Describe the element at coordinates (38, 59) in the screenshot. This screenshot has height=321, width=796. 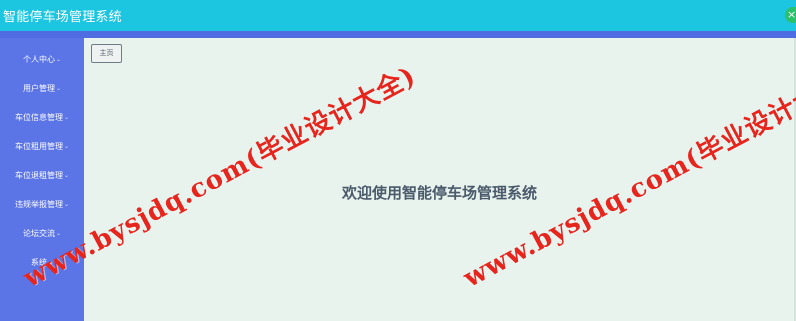
I see `sidebar-item-label: 个人中心` at that location.